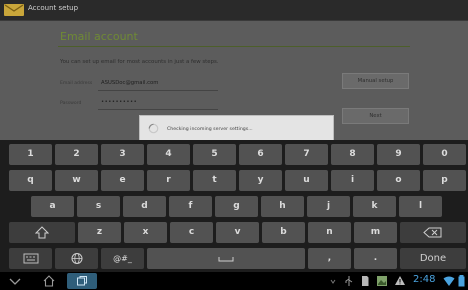  What do you see at coordinates (400, 281) in the screenshot?
I see `warning-icon` at bounding box center [400, 281].